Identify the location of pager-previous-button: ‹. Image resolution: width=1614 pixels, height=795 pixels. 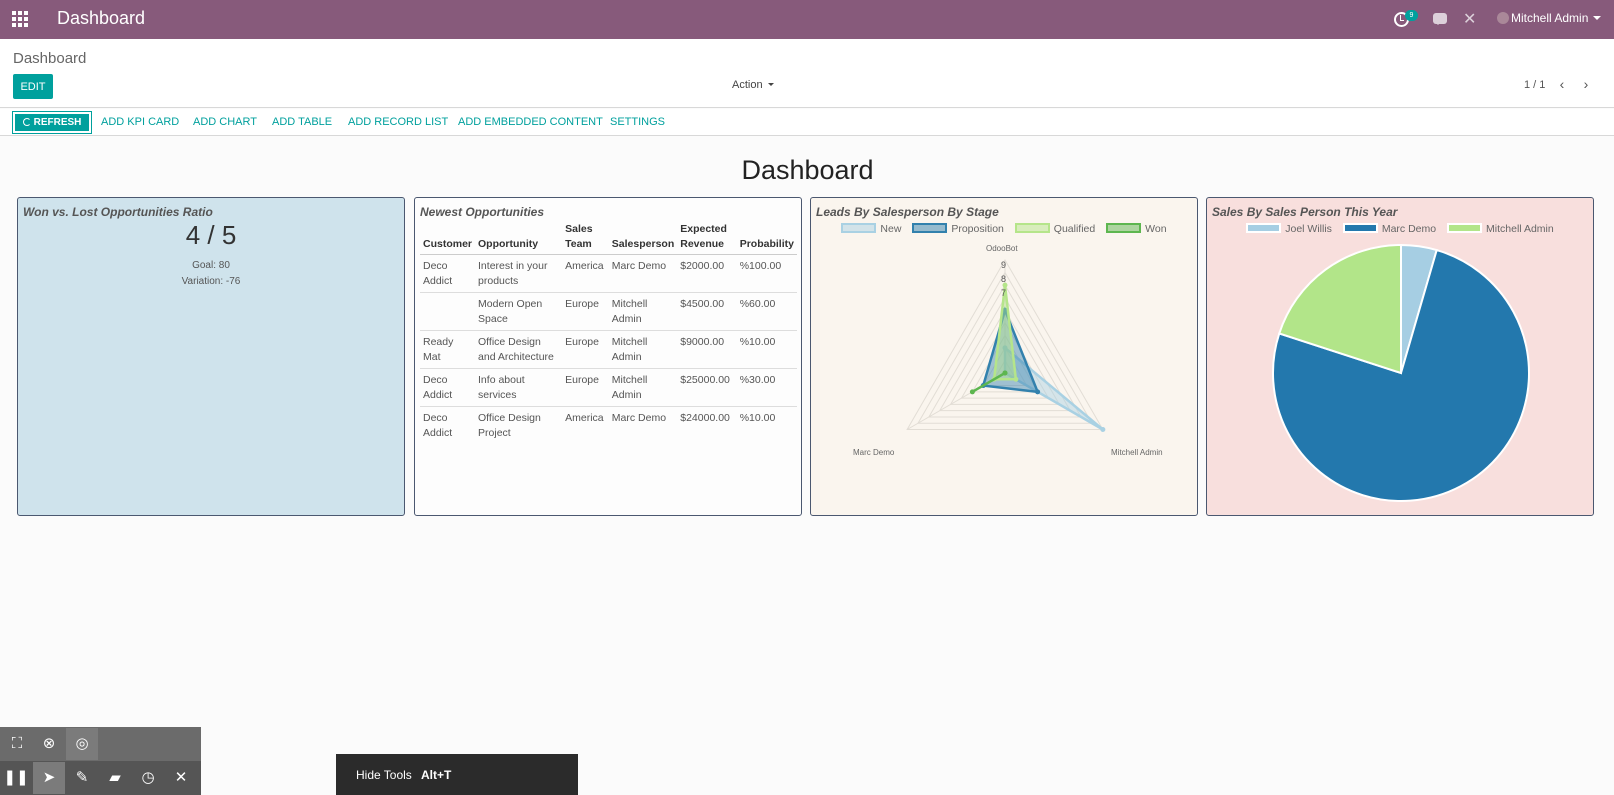
(1562, 84).